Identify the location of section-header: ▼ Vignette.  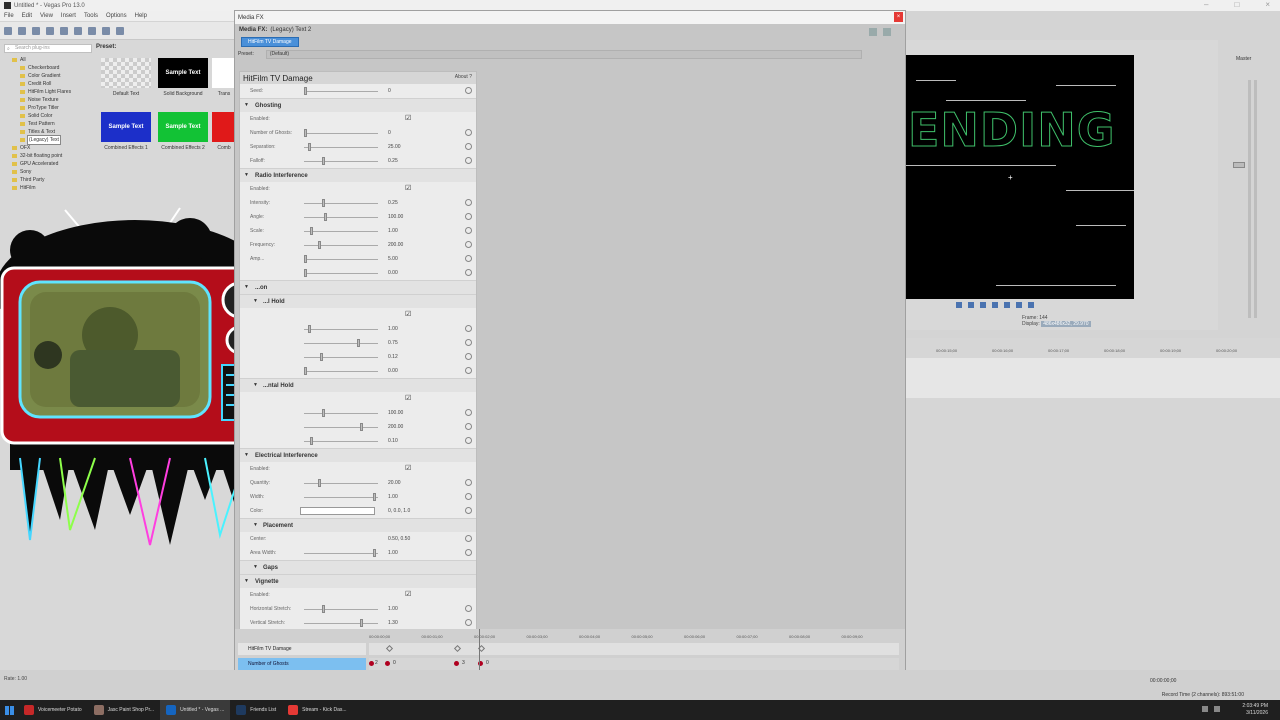
(358, 581).